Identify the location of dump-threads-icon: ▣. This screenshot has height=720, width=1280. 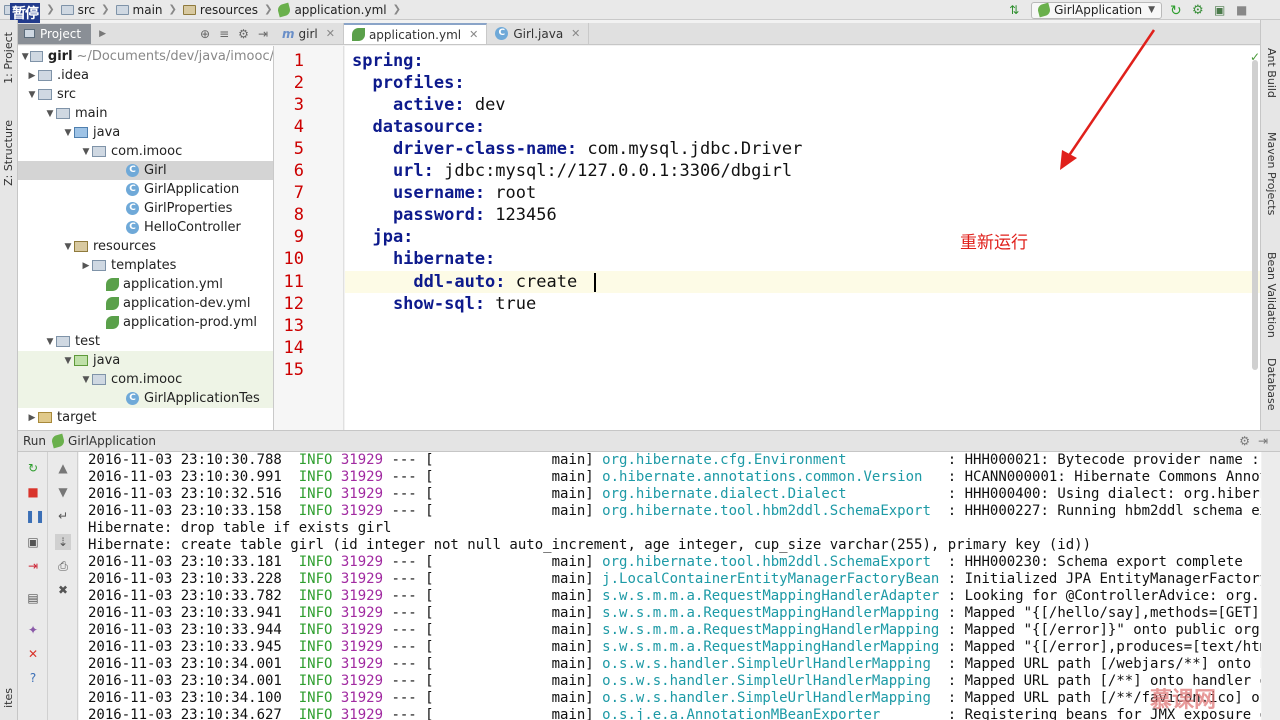
(33, 542).